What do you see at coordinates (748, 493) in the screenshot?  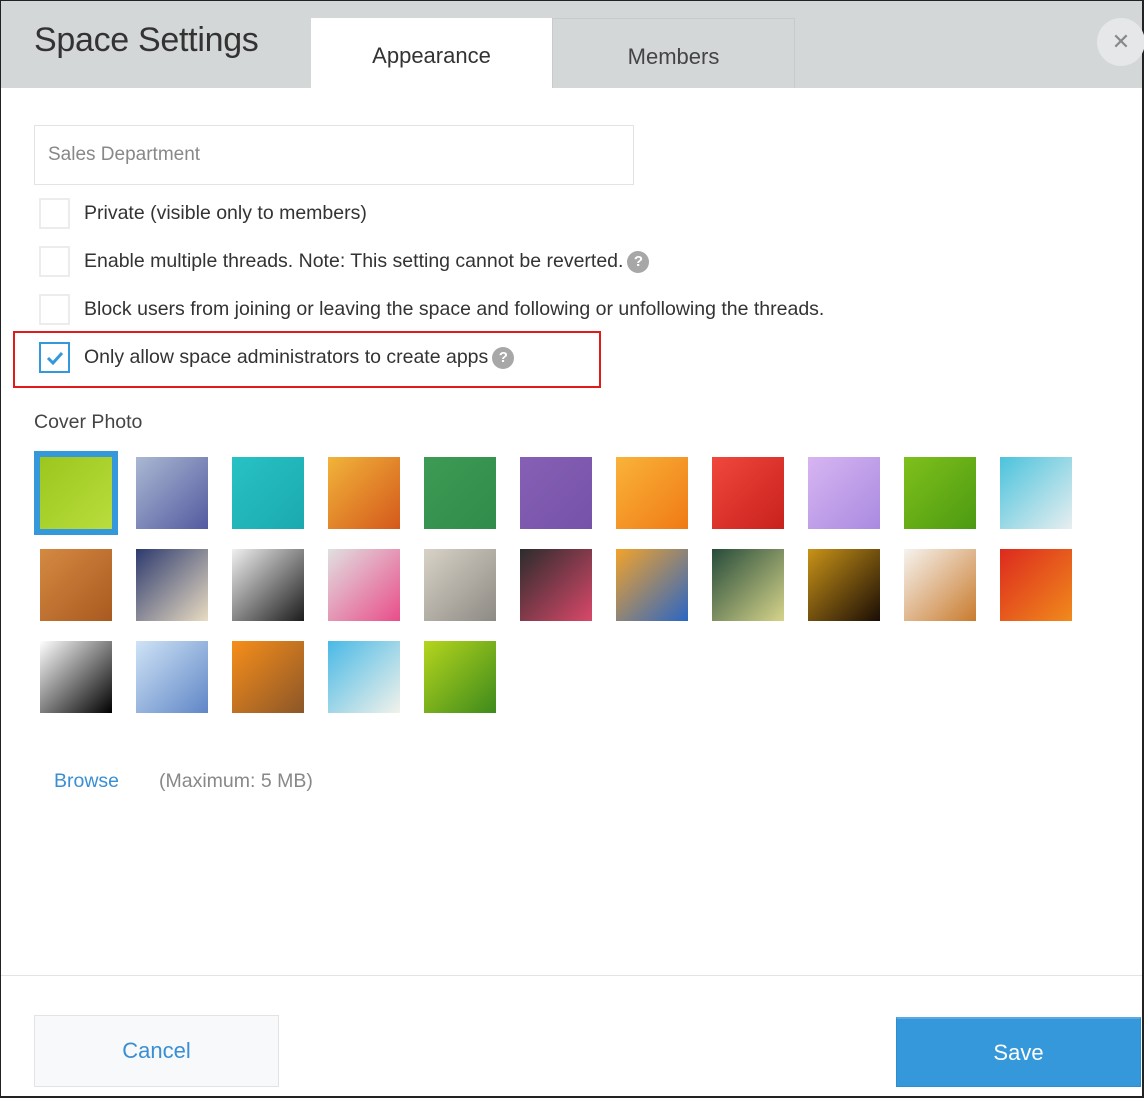 I see `cover-thumbnail-red-carnation` at bounding box center [748, 493].